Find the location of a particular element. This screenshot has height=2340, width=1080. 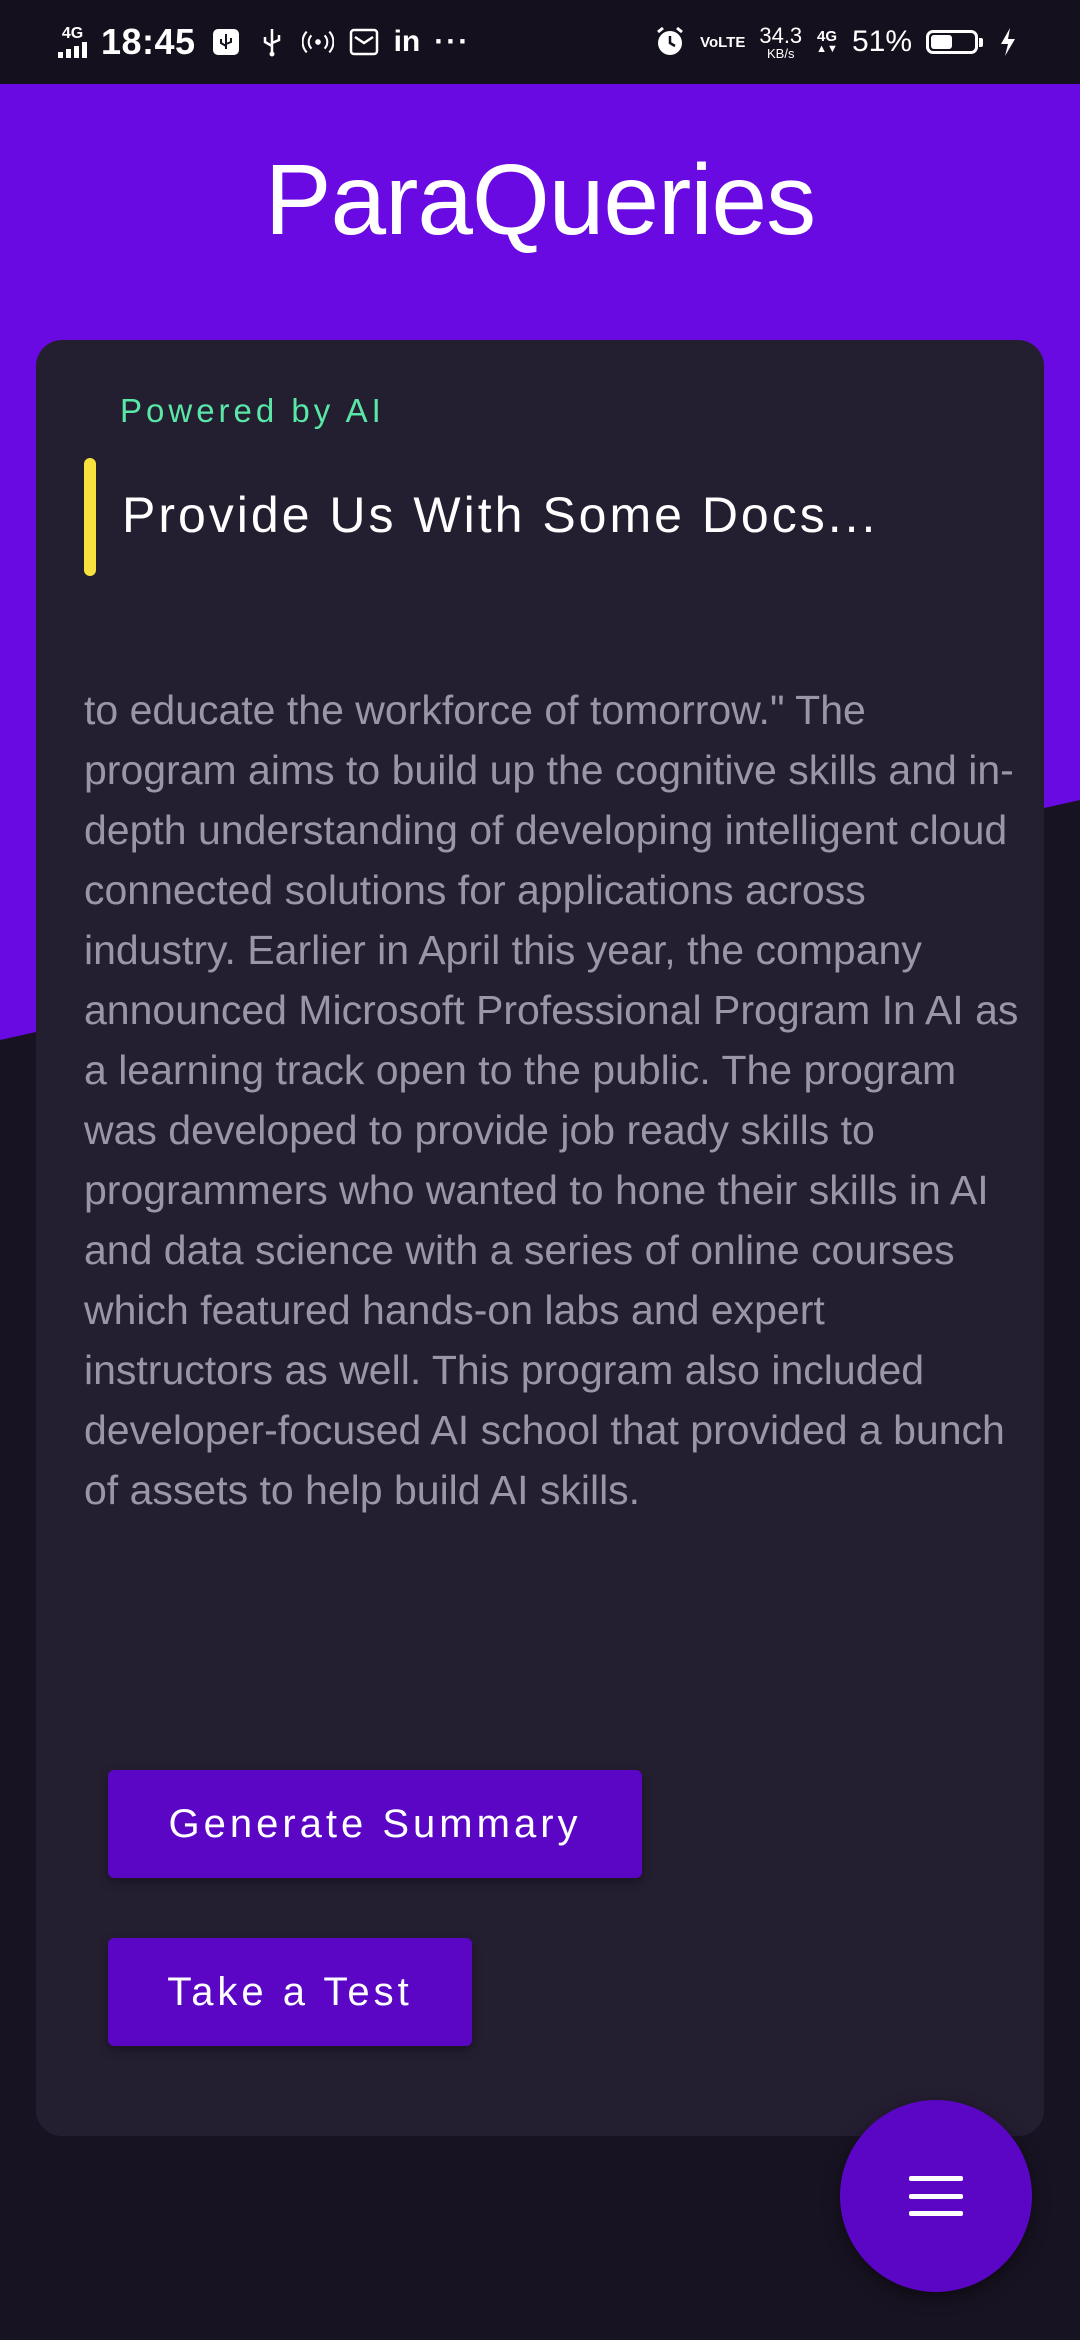

volte-icon: VoLTE is located at coordinates (723, 42).